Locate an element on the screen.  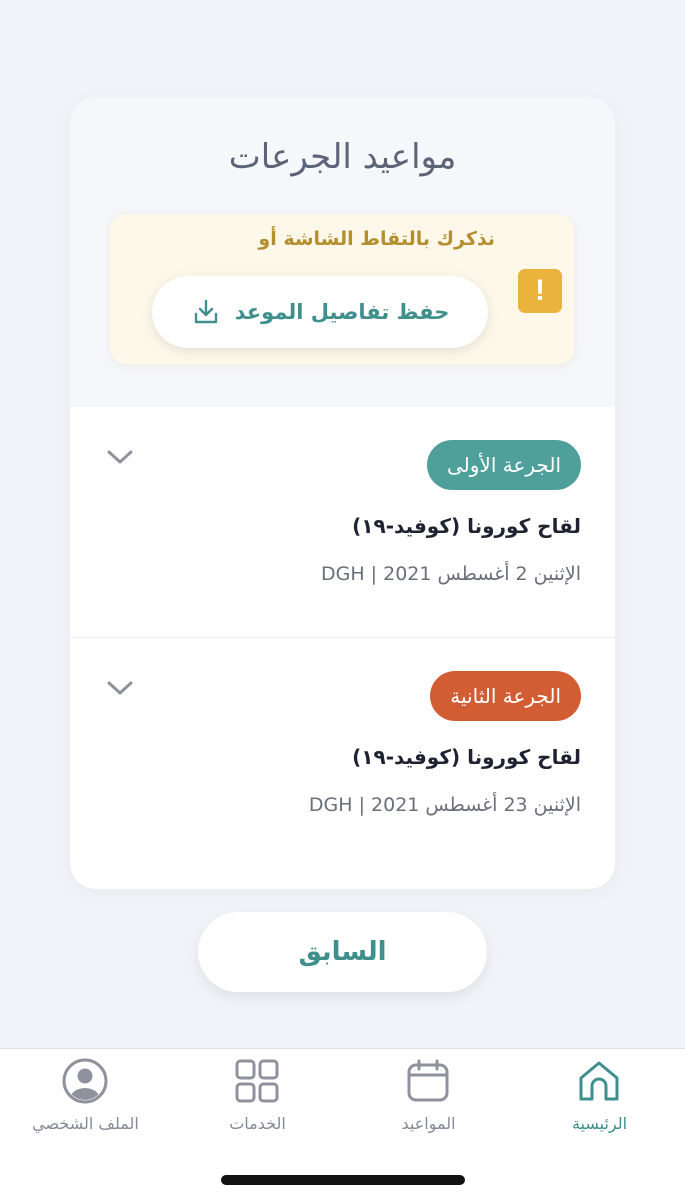
tab-label: الخدمات is located at coordinates (257, 1123).